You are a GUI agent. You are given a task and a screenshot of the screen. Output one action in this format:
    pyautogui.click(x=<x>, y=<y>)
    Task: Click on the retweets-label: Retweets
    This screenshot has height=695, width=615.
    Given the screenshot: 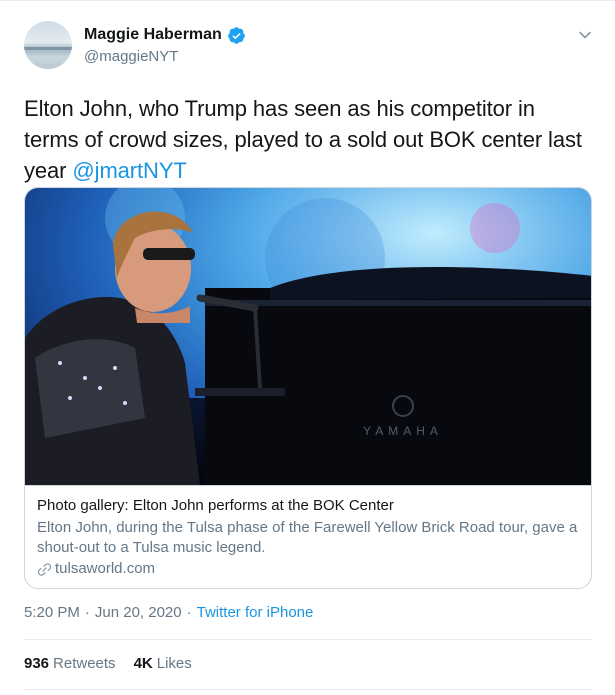 What is the action you would take?
    pyautogui.click(x=84, y=663)
    